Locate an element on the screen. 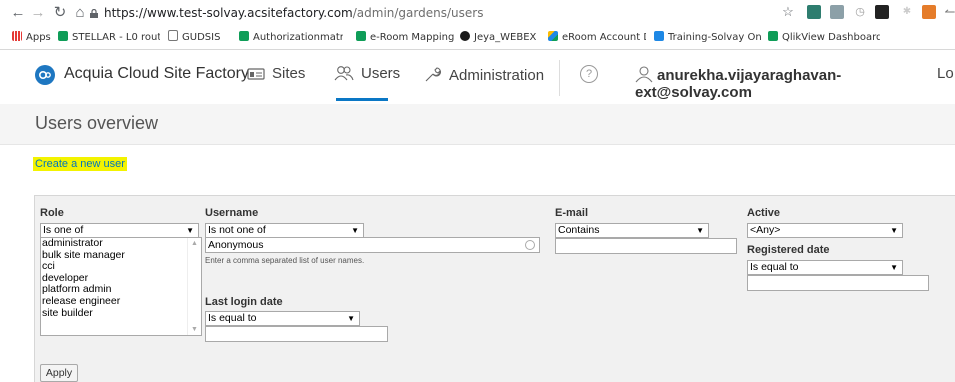 The width and height of the screenshot is (955, 382). registered-date-label: Registered date is located at coordinates (788, 250).